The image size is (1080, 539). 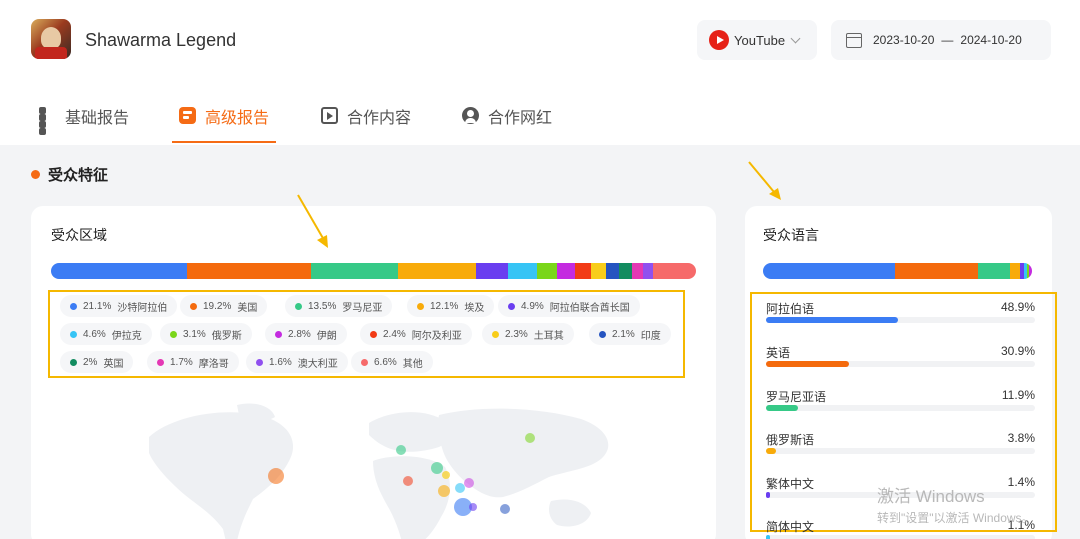 I want to click on region-legend-item: 2.8% 伊朗, so click(x=306, y=334).